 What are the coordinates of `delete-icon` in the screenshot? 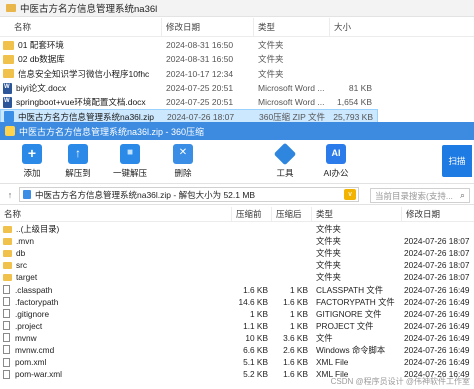 It's located at (183, 154).